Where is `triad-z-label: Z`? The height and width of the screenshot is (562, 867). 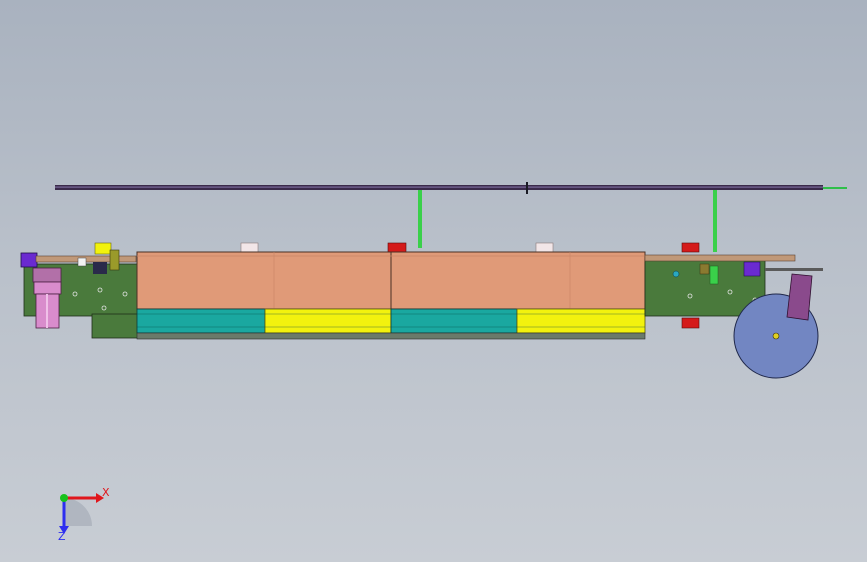
triad-z-label: Z is located at coordinates (62, 536).